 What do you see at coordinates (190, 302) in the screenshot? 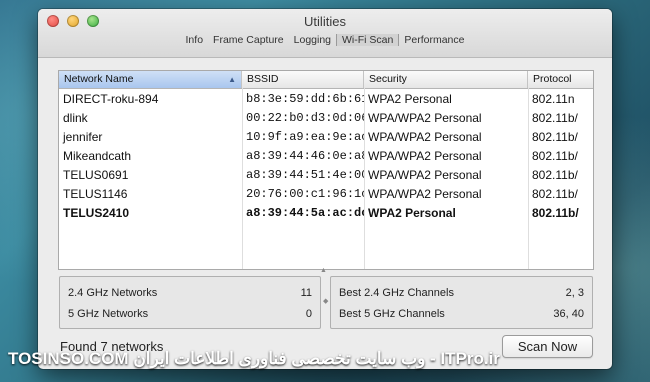
I see `network-count-panel: 2.4 GHz Networks 11 5 GHz Networks 0` at bounding box center [190, 302].